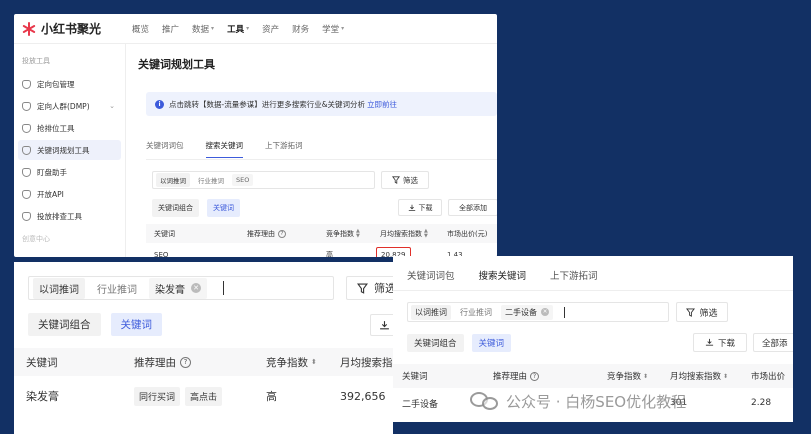  What do you see at coordinates (263, 180) in the screenshot?
I see `keyword-search-input: 以词推词 行业推词 SEO` at bounding box center [263, 180].